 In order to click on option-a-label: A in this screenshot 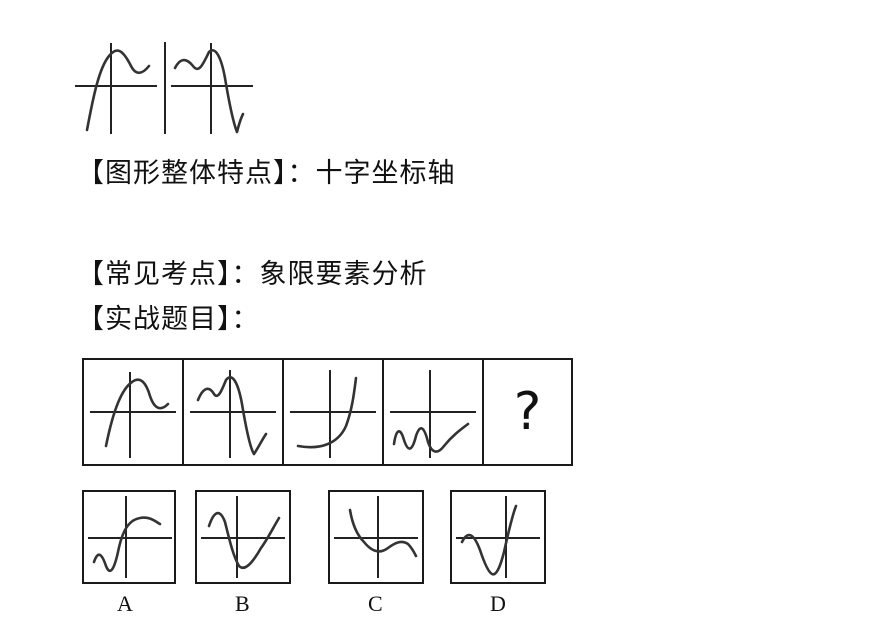, I will do `click(125, 604)`.